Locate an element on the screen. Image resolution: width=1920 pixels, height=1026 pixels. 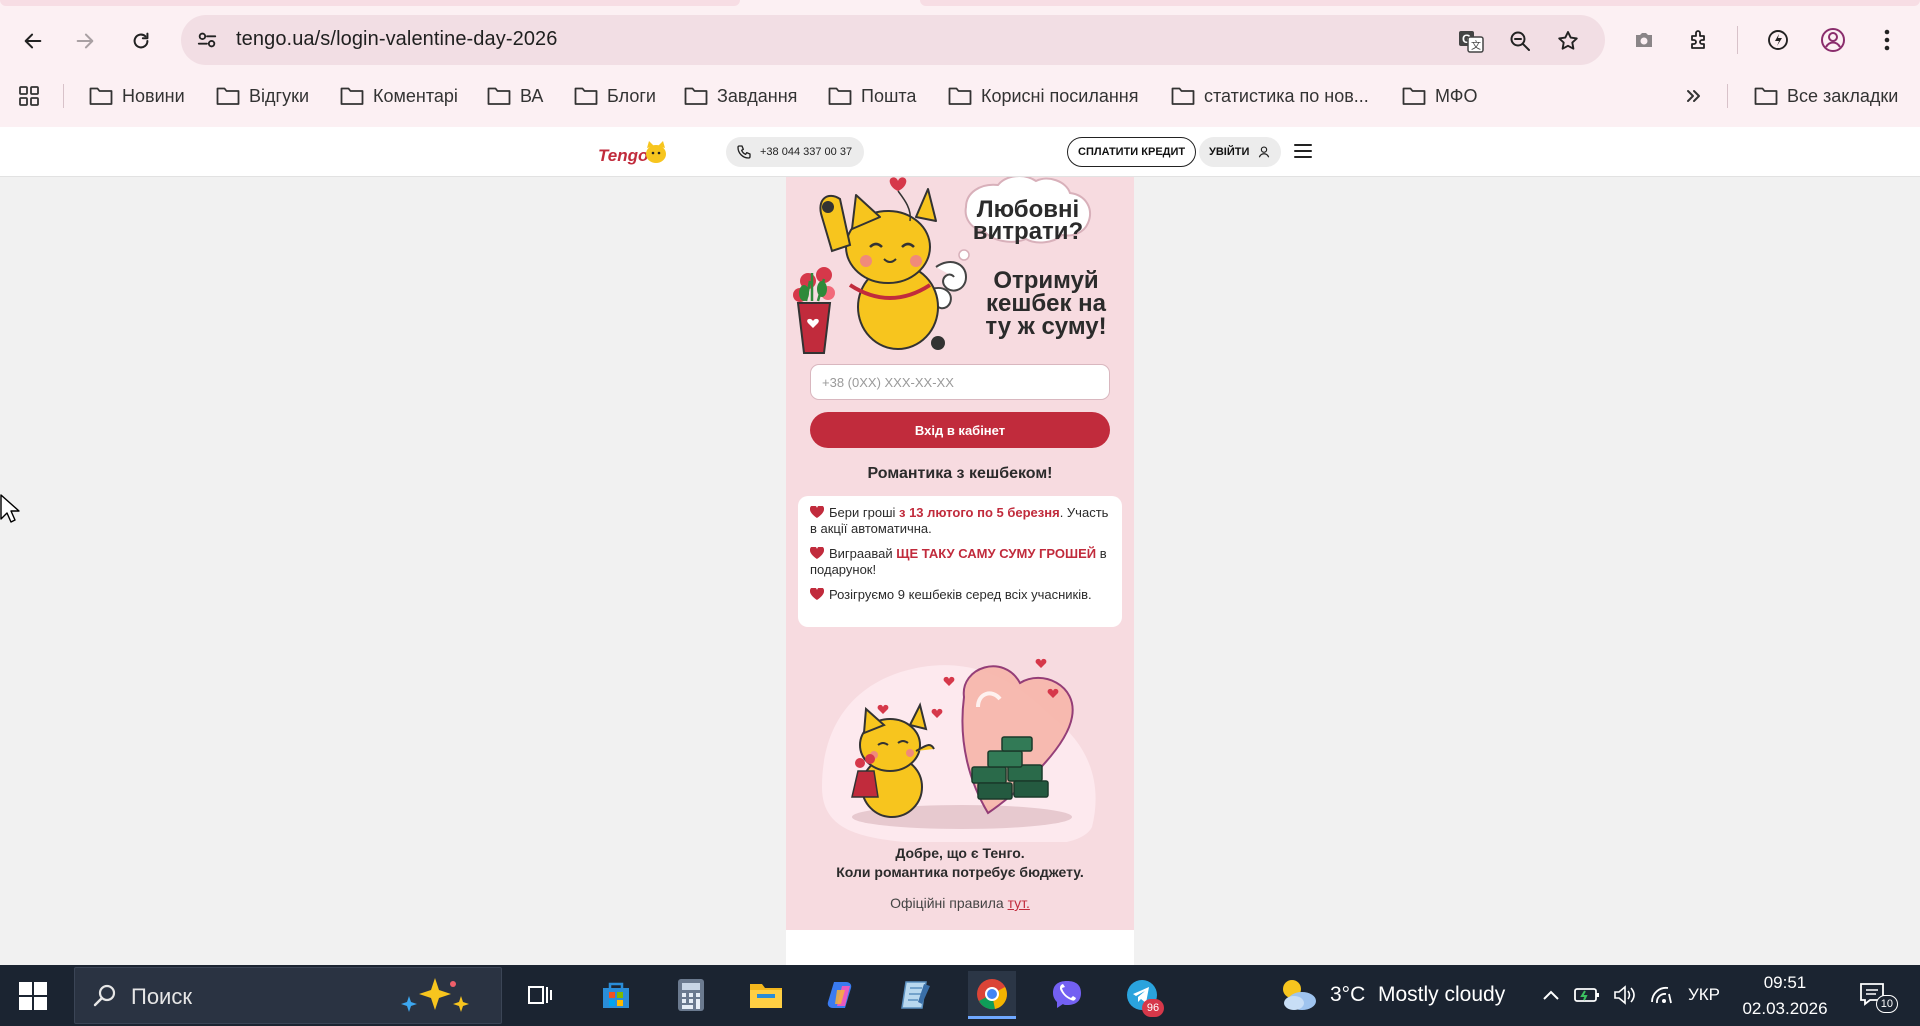
hamburger-menu-icon is located at coordinates (1303, 151).